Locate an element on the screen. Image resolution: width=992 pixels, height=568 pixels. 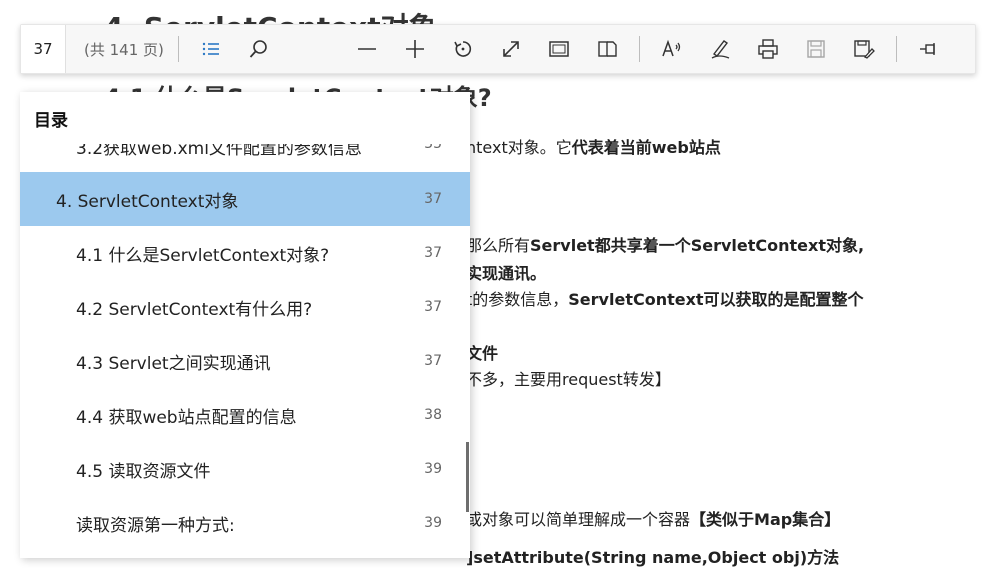
doc-text-bold: 代表着当前web站点 is located at coordinates (646, 147).